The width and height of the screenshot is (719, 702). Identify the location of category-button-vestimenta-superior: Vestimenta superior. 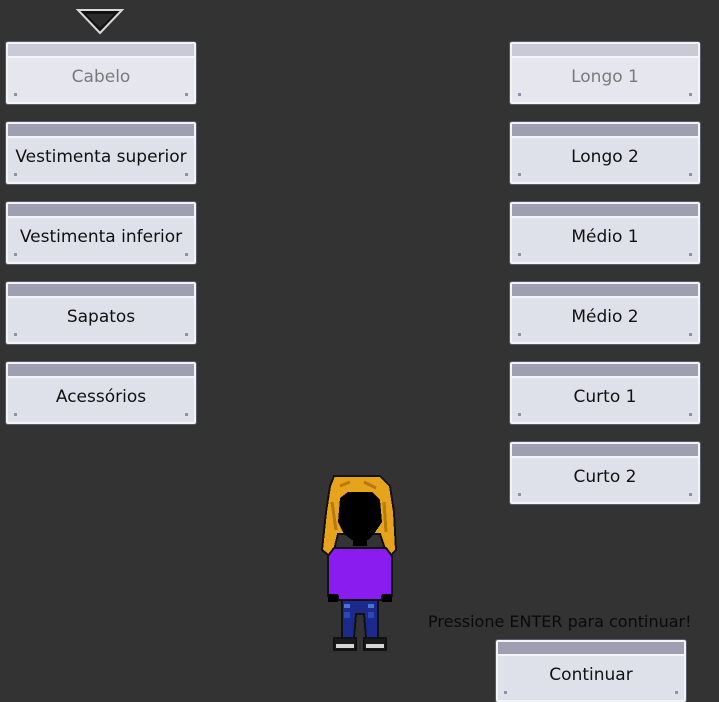
(101, 153).